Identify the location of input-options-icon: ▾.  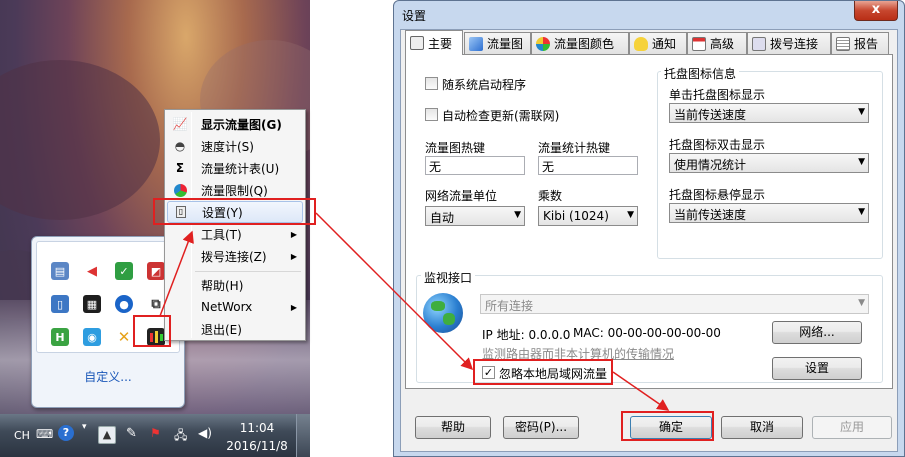
(84, 427).